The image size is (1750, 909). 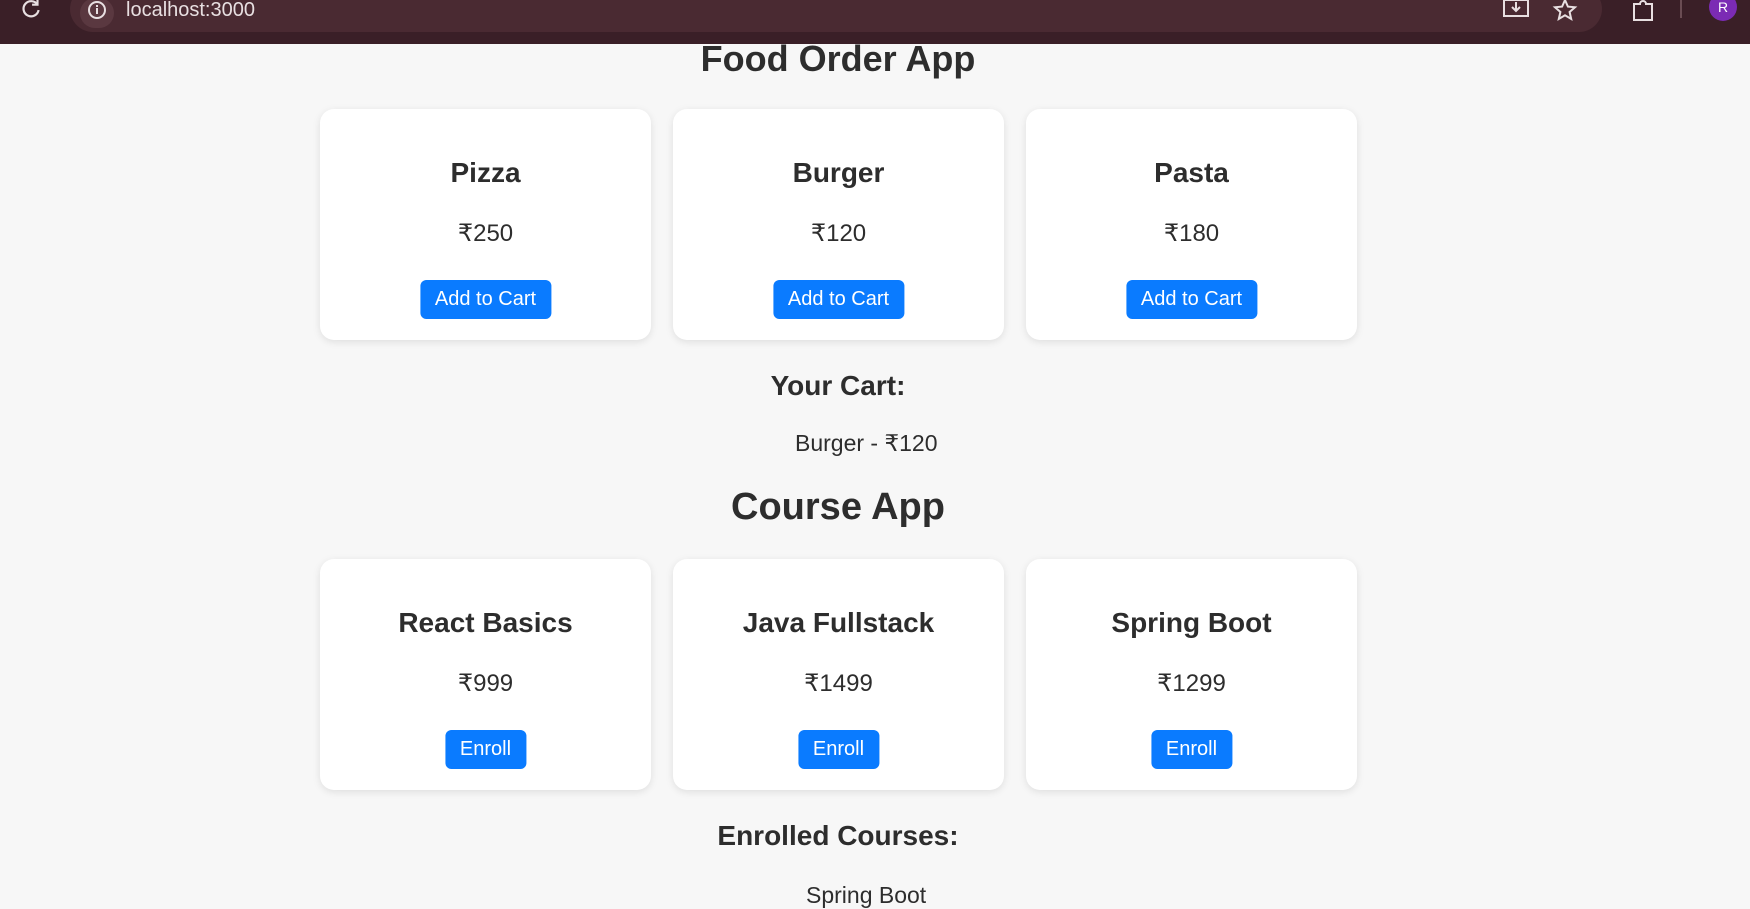 What do you see at coordinates (1644, 12) in the screenshot?
I see `extensions-icon` at bounding box center [1644, 12].